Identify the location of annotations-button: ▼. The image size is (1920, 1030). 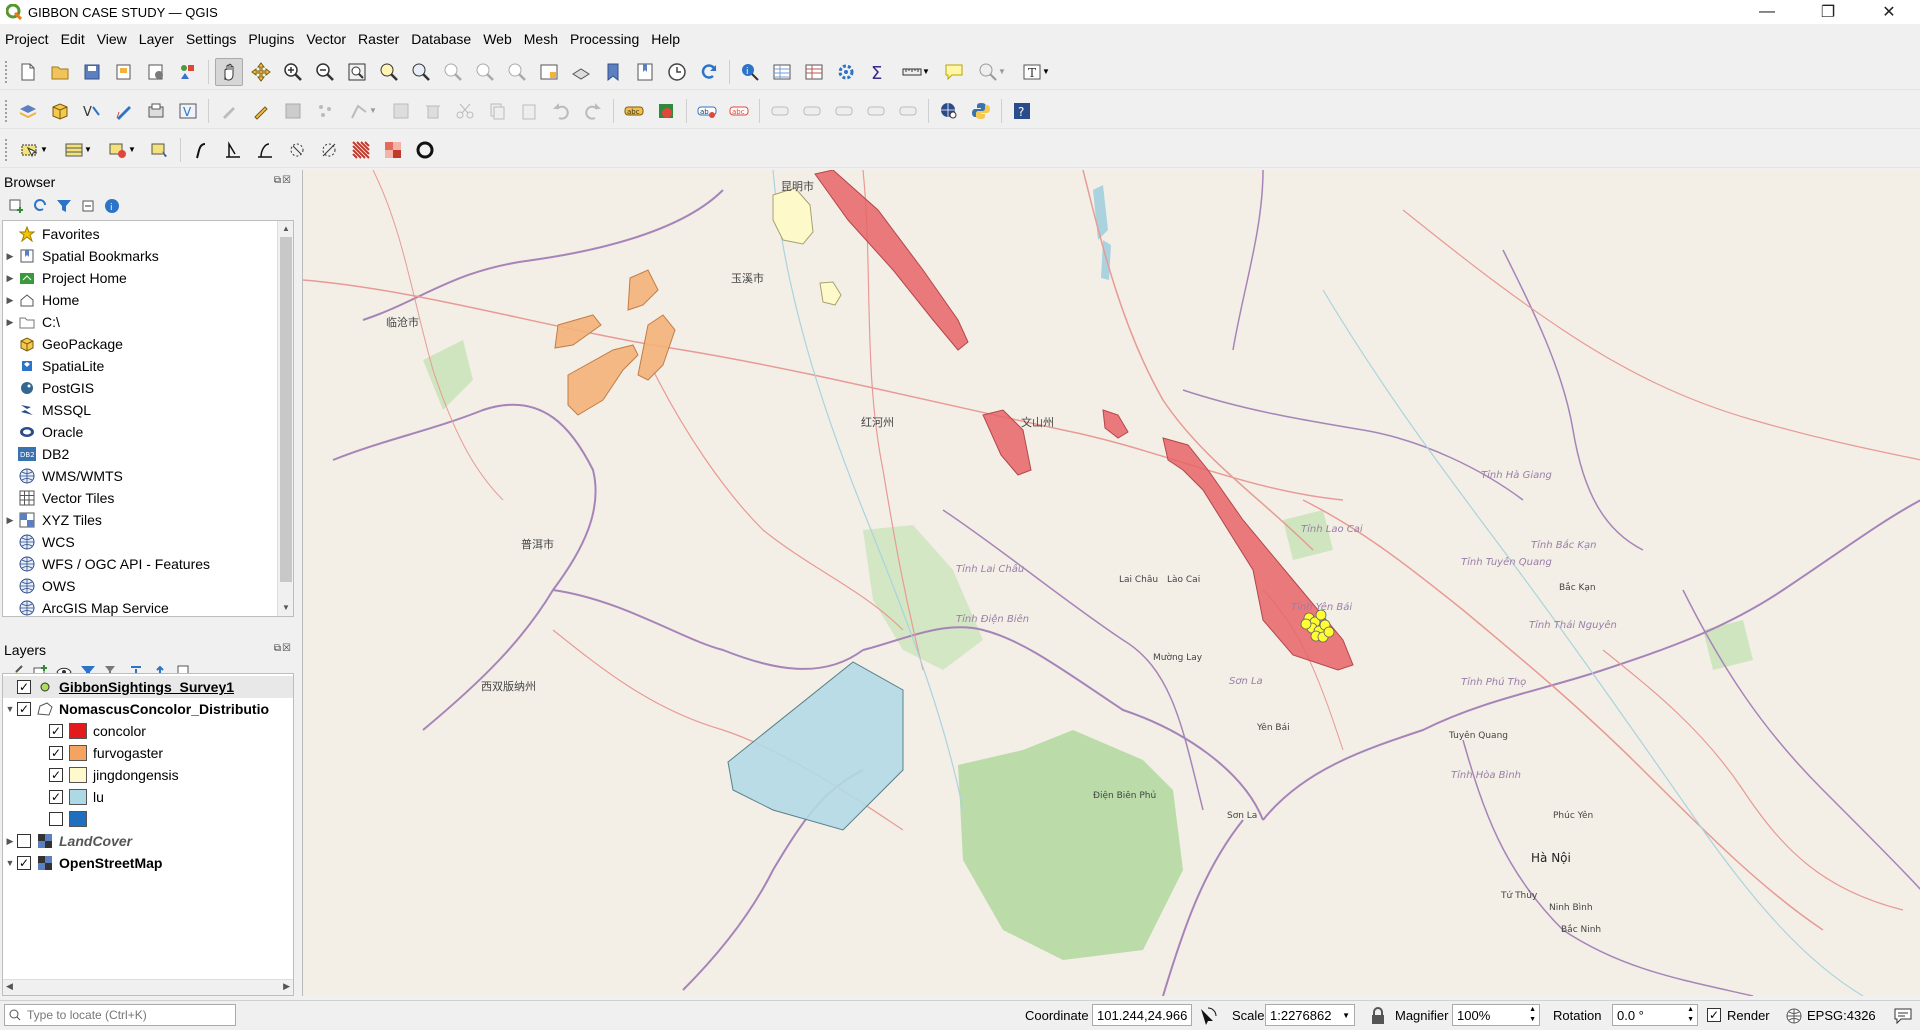
(992, 72).